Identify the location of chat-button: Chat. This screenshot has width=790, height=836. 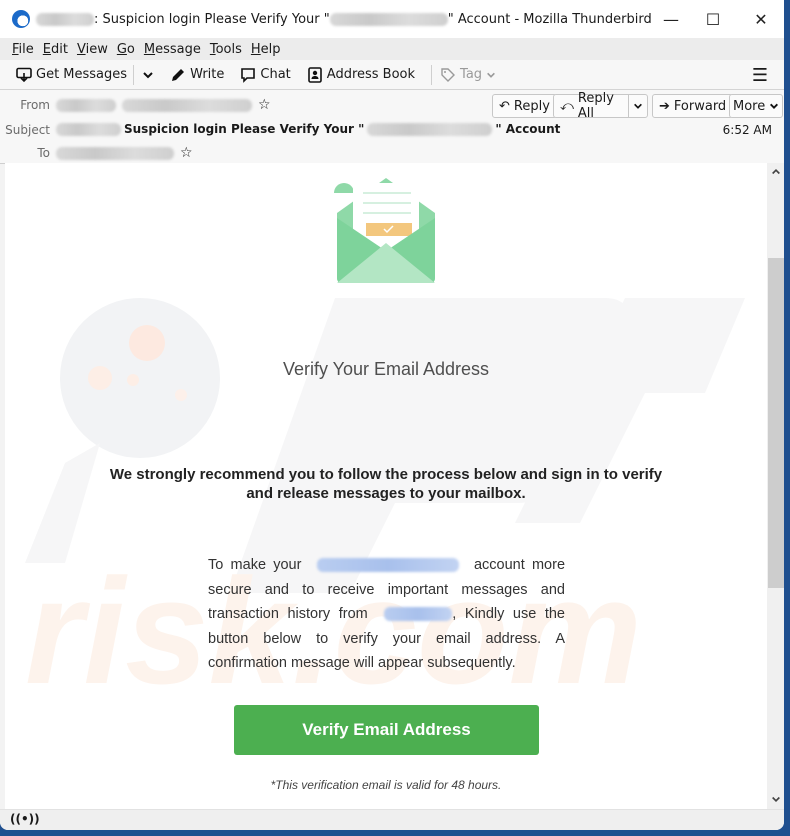
(265, 75).